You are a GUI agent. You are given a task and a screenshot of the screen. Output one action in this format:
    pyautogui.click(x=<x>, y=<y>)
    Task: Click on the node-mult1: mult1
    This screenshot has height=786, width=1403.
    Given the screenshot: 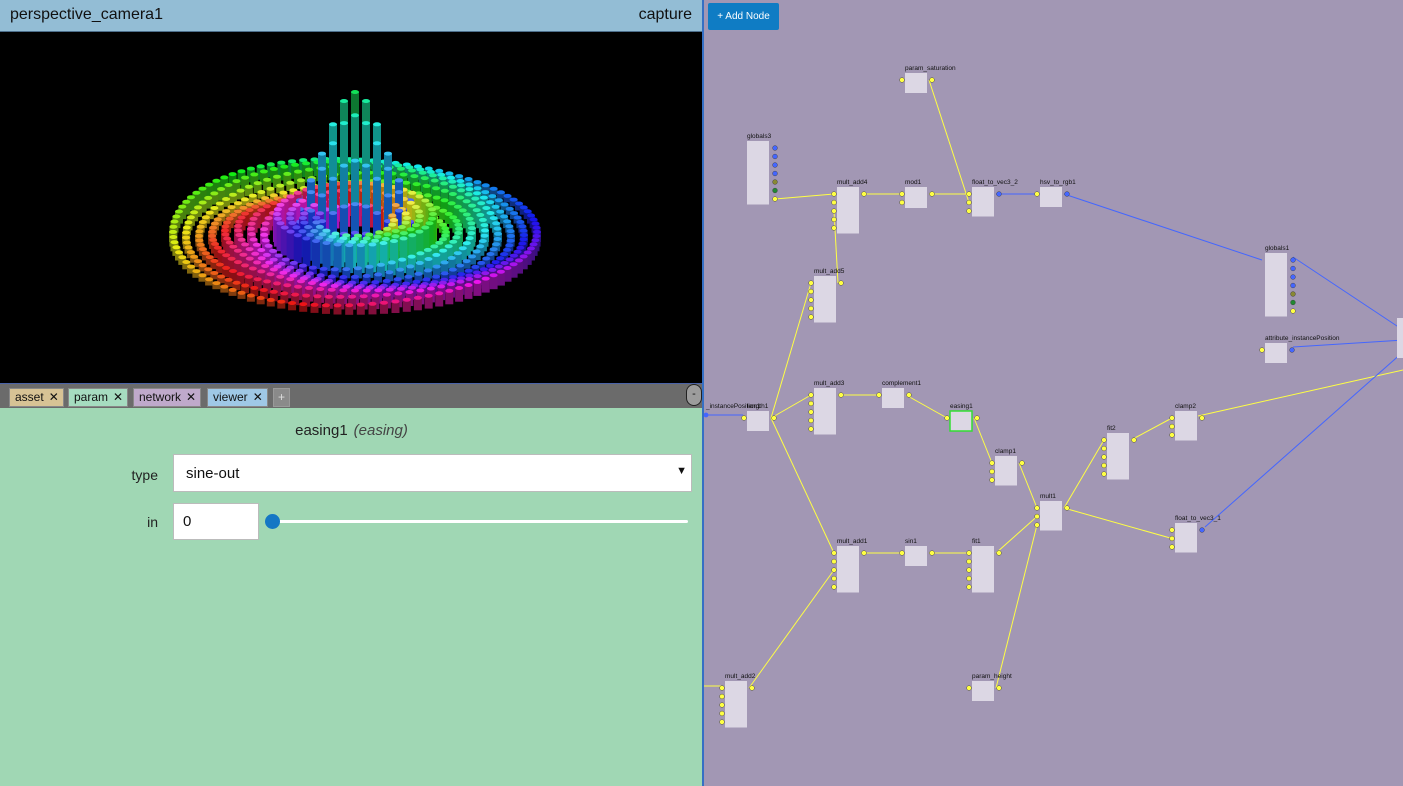 What is the action you would take?
    pyautogui.click(x=1052, y=512)
    